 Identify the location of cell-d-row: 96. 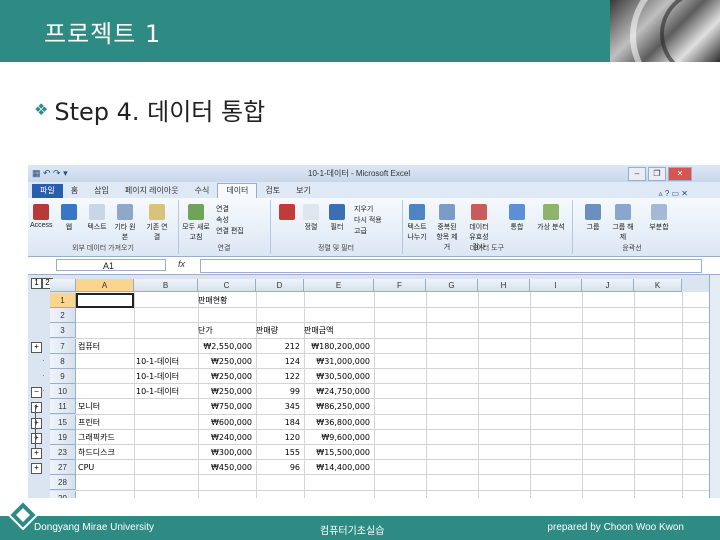
(278, 467).